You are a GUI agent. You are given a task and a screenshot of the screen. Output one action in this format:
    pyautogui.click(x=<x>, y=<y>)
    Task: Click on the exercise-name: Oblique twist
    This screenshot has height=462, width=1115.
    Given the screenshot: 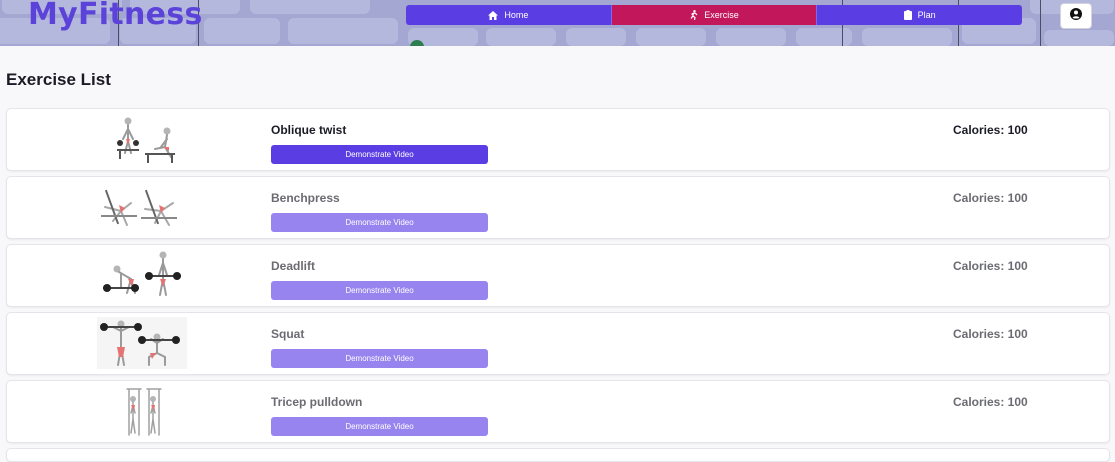 What is the action you would take?
    pyautogui.click(x=309, y=130)
    